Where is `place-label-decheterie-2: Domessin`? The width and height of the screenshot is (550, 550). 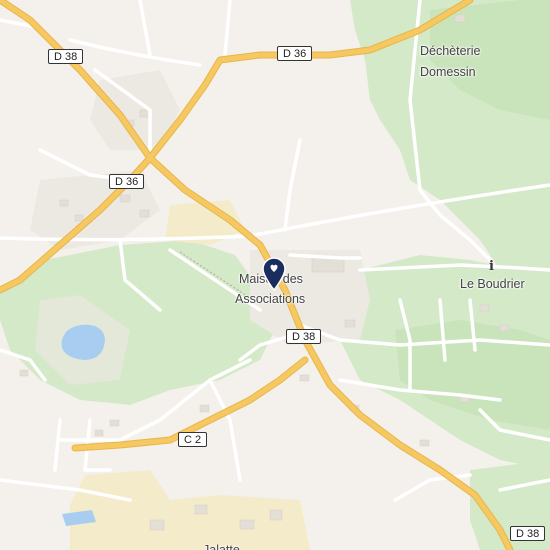
place-label-decheterie-2: Domessin is located at coordinates (448, 72).